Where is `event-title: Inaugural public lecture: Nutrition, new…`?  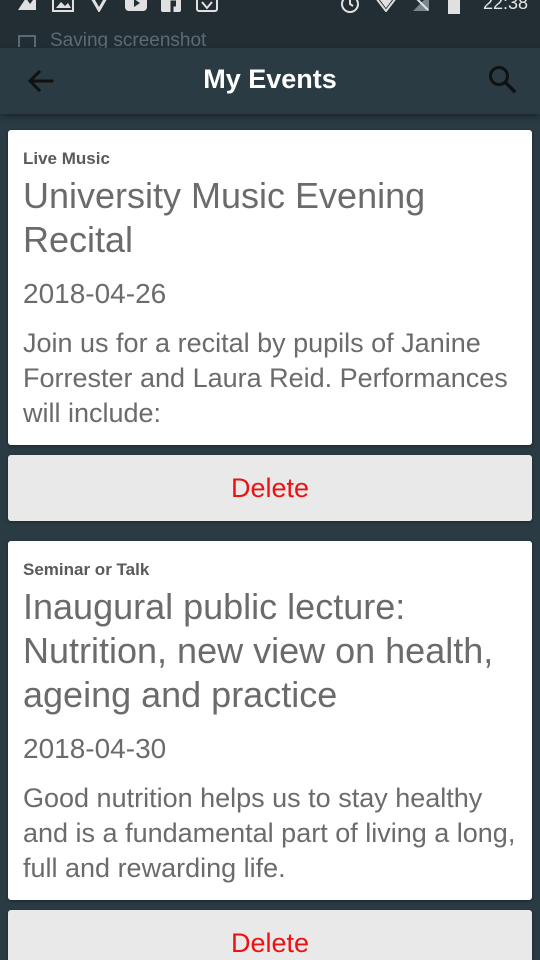
event-title: Inaugural public lecture: Nutrition, new… is located at coordinates (258, 650).